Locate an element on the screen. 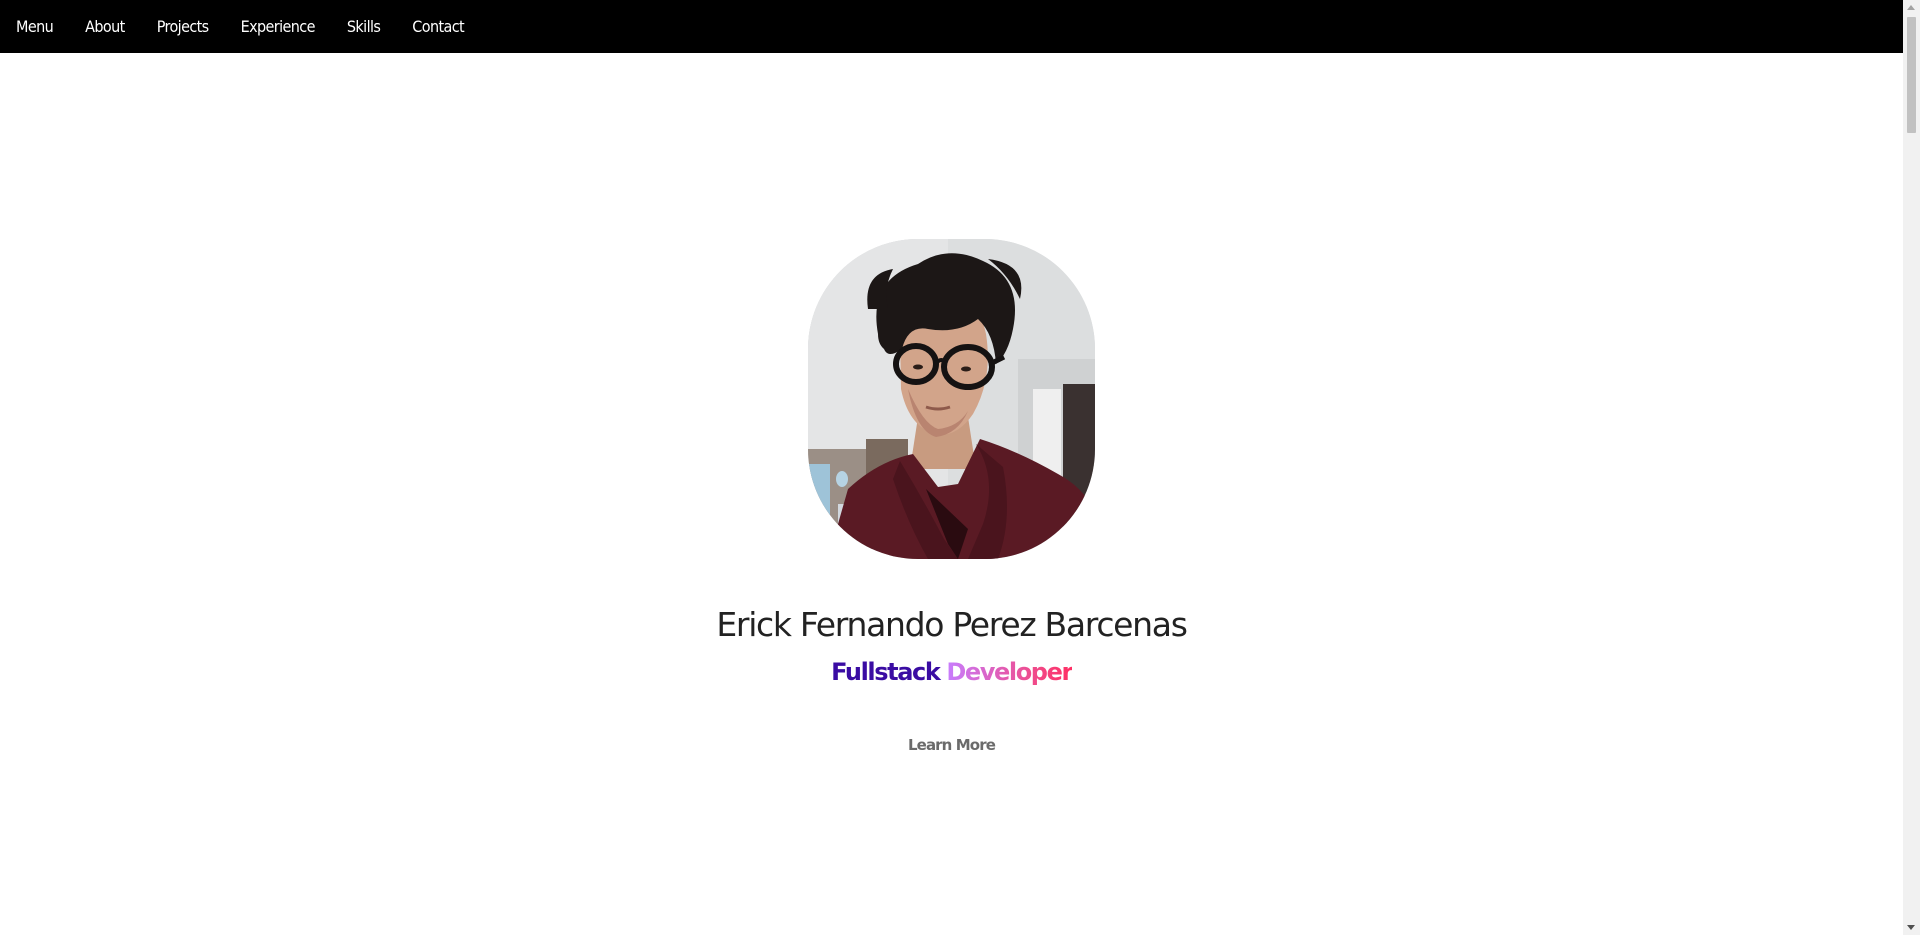 Image resolution: width=1920 pixels, height=935 pixels. profile-photo-icon is located at coordinates (951, 399).